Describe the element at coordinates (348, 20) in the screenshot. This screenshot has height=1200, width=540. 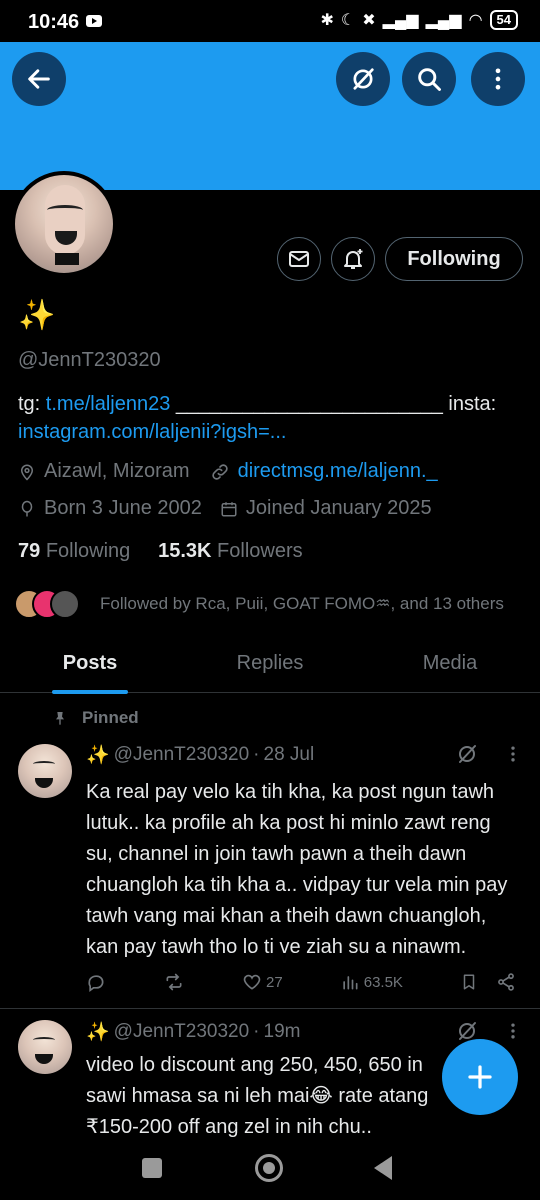
I see `dnd-moon-icon: ☾` at that location.